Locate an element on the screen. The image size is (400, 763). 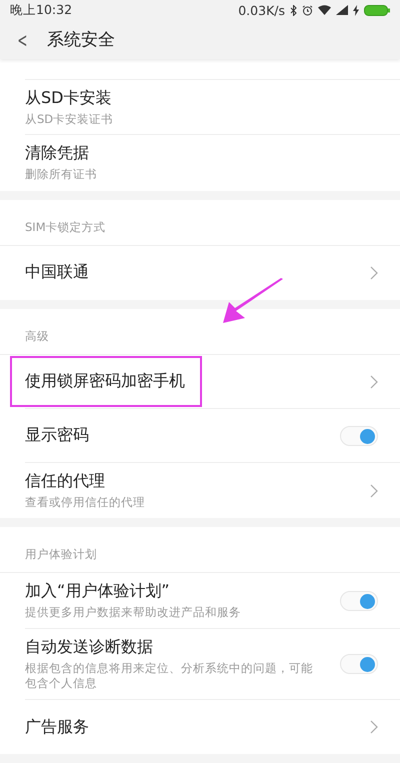
bluetooth-icon is located at coordinates (293, 10).